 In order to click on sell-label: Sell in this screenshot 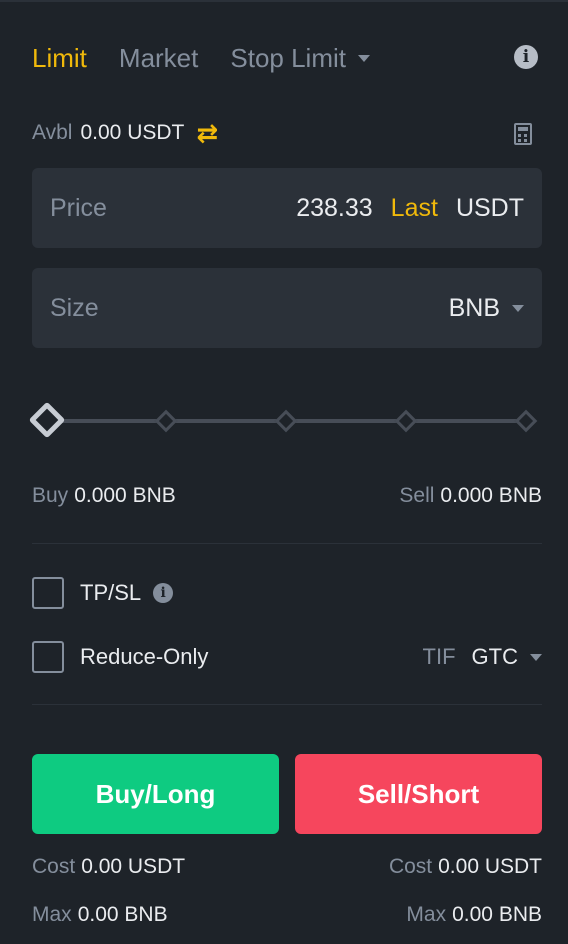, I will do `click(417, 495)`.